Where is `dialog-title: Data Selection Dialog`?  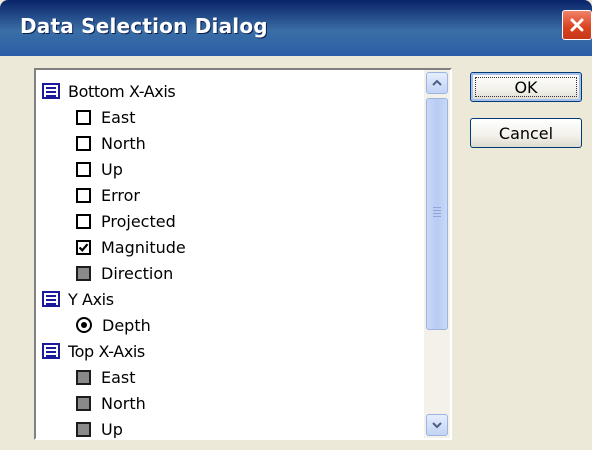 dialog-title: Data Selection Dialog is located at coordinates (144, 26).